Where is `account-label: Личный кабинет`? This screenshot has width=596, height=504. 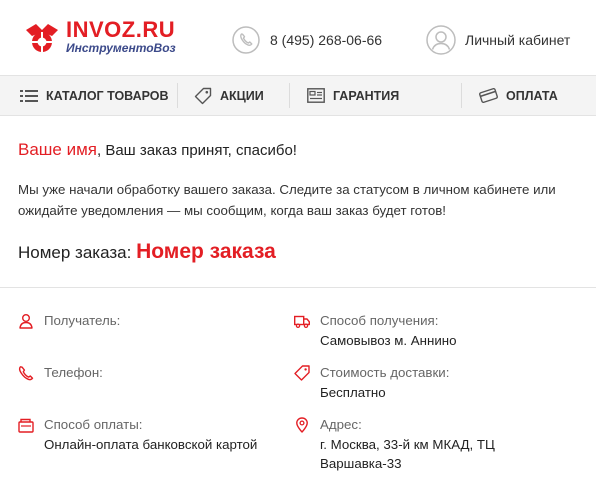
account-label: Личный кабинет is located at coordinates (518, 40).